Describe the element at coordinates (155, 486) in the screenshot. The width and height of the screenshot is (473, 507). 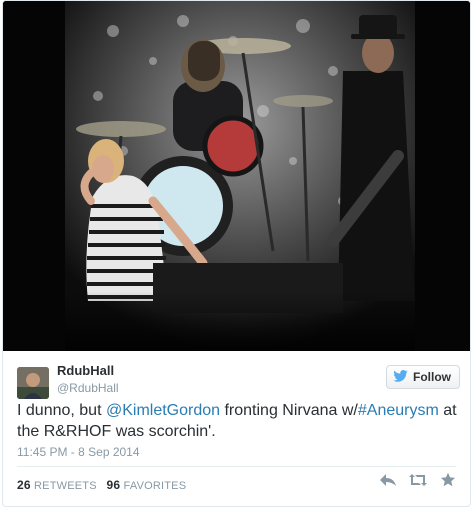
I see `favorites-label: FAVORITES` at that location.